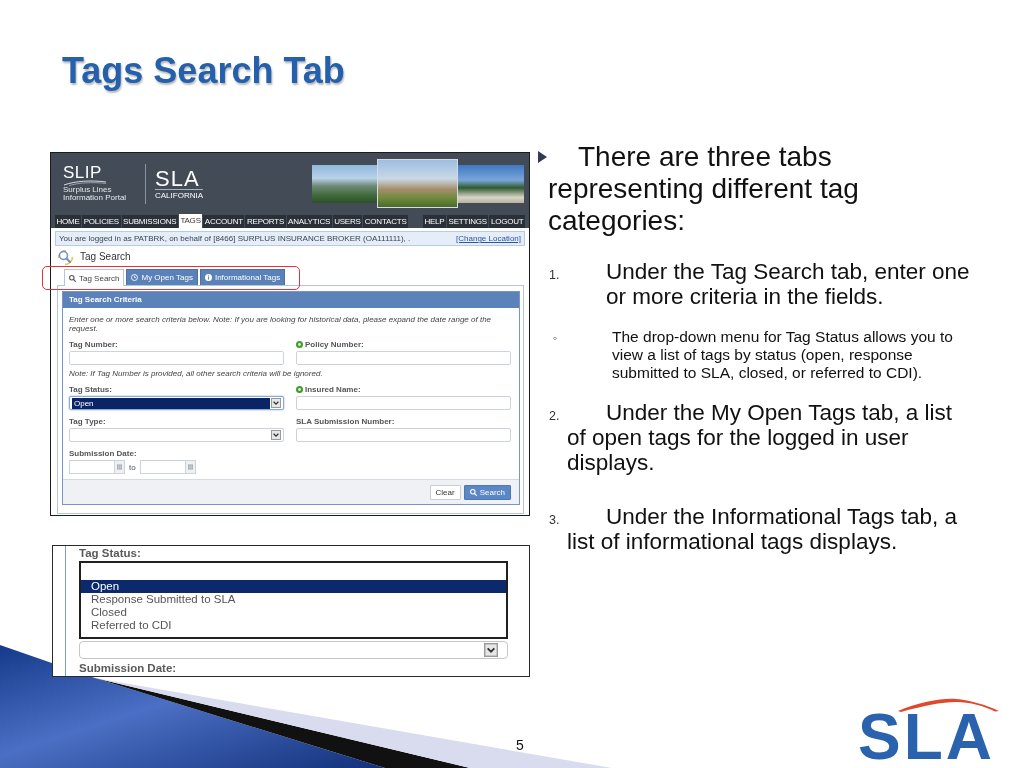  I want to click on field-label: Insured Name:, so click(333, 389).